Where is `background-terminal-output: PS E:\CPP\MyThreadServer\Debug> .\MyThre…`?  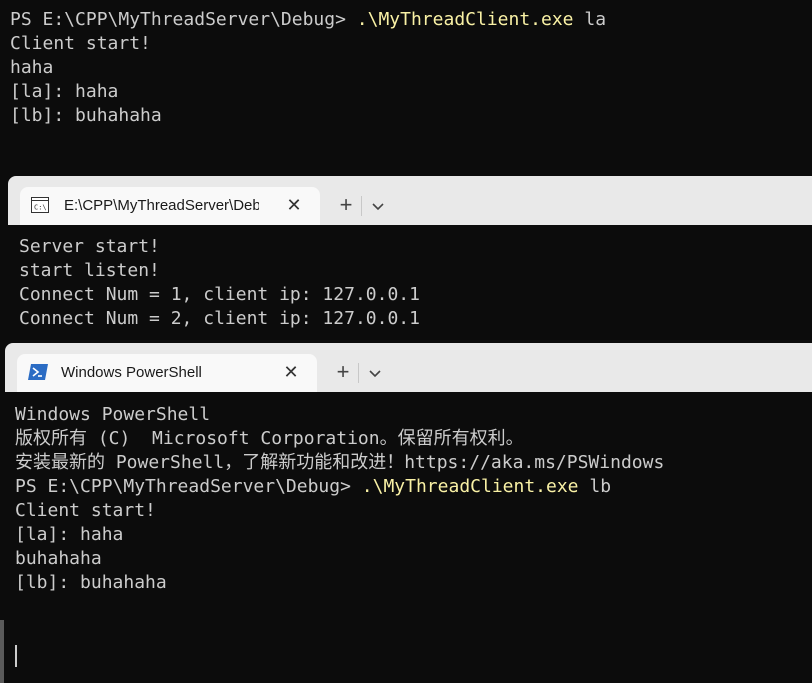
background-terminal-output: PS E:\CPP\MyThreadServer\Debug> .\MyThre… is located at coordinates (308, 68).